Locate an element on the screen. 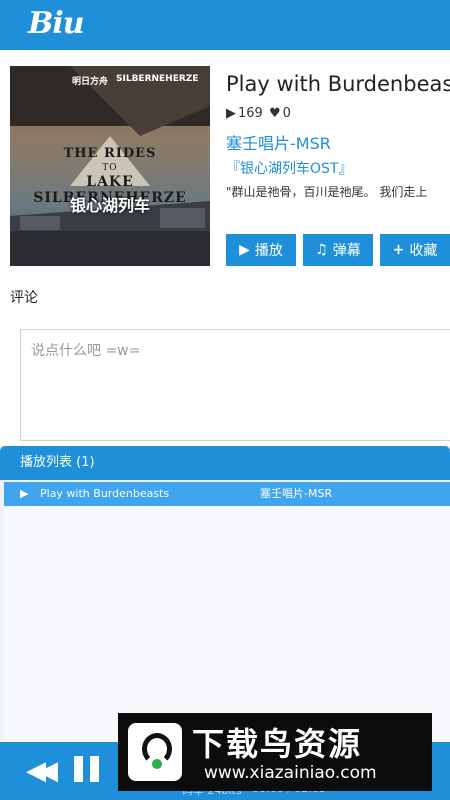  danmaku-button-label: 弹幕 is located at coordinates (346, 251).